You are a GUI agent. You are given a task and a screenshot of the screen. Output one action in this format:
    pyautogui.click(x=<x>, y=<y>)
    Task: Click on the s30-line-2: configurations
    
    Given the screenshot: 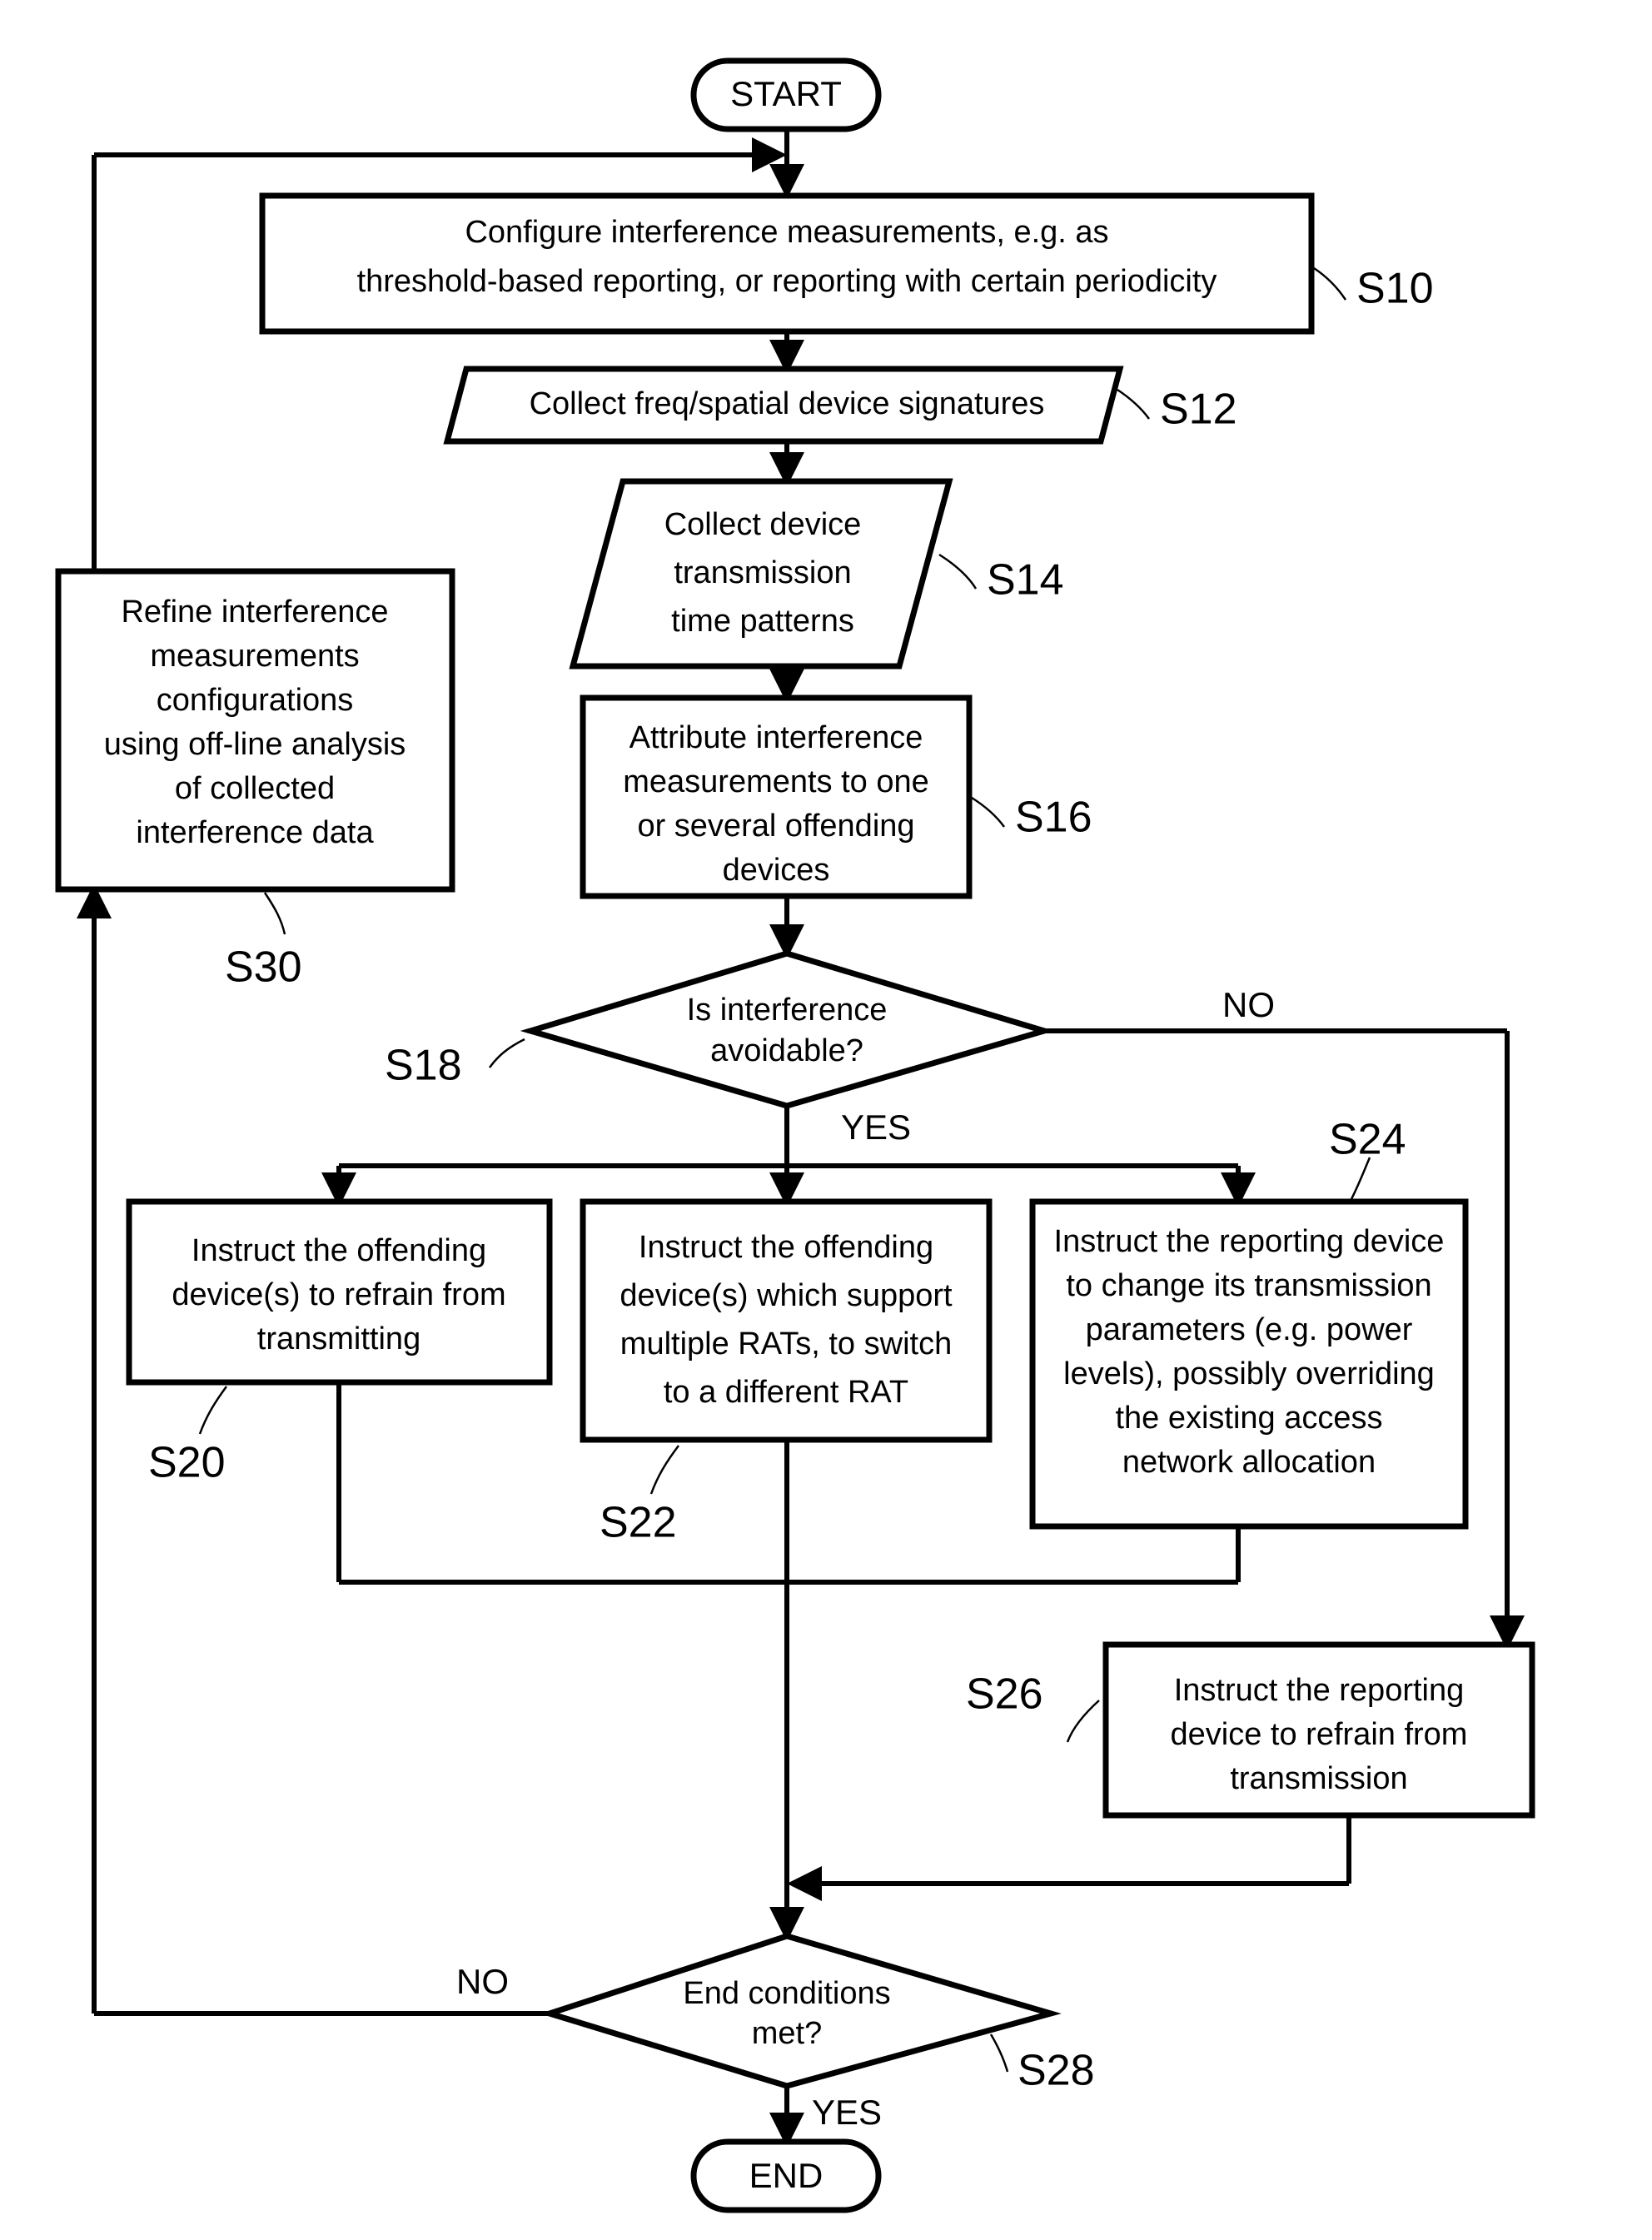 What is the action you would take?
    pyautogui.click(x=256, y=700)
    